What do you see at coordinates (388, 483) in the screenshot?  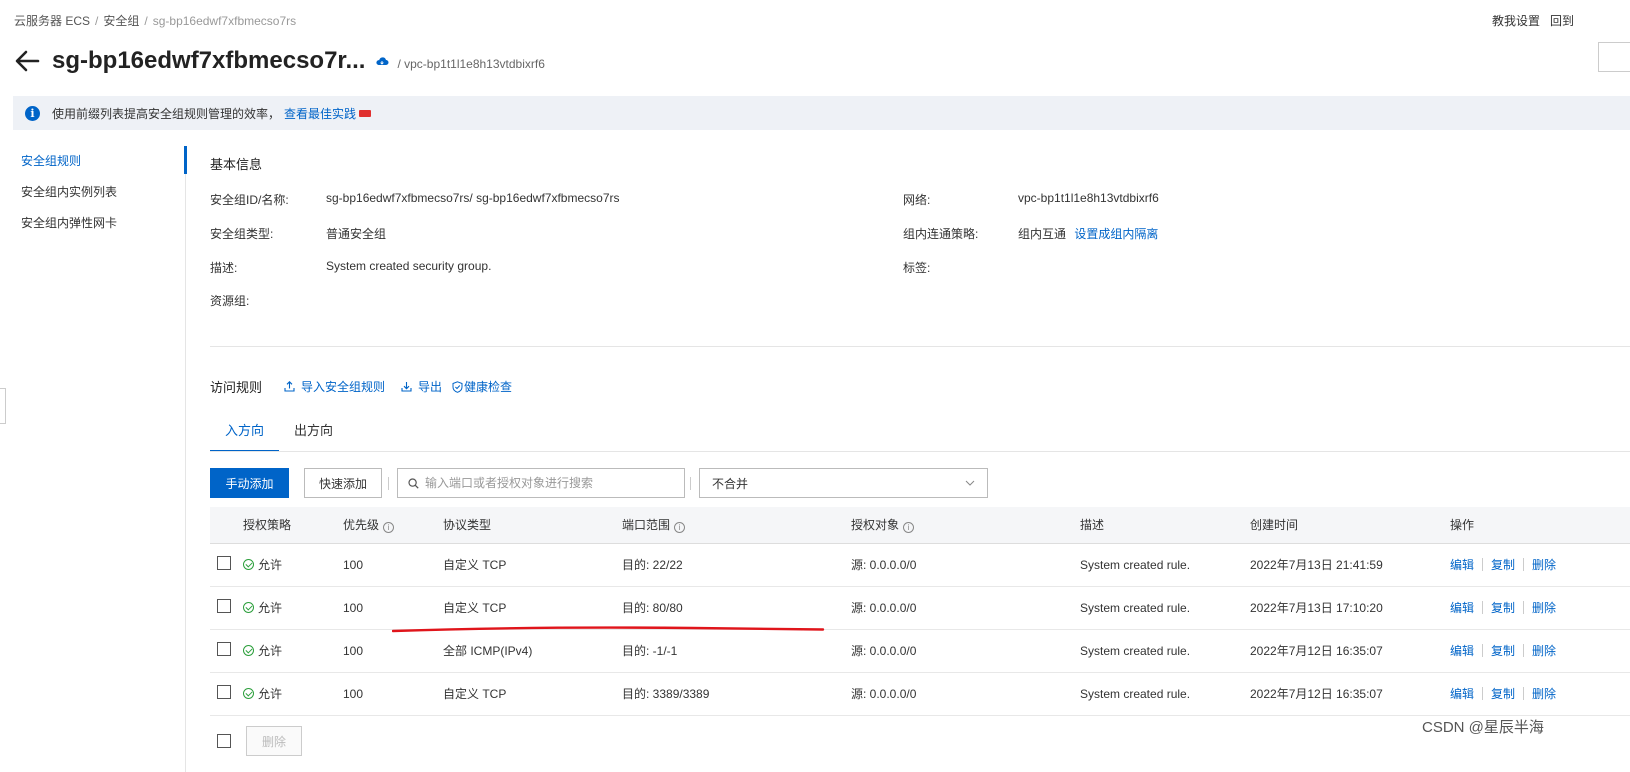 I see `toolbar-separator` at bounding box center [388, 483].